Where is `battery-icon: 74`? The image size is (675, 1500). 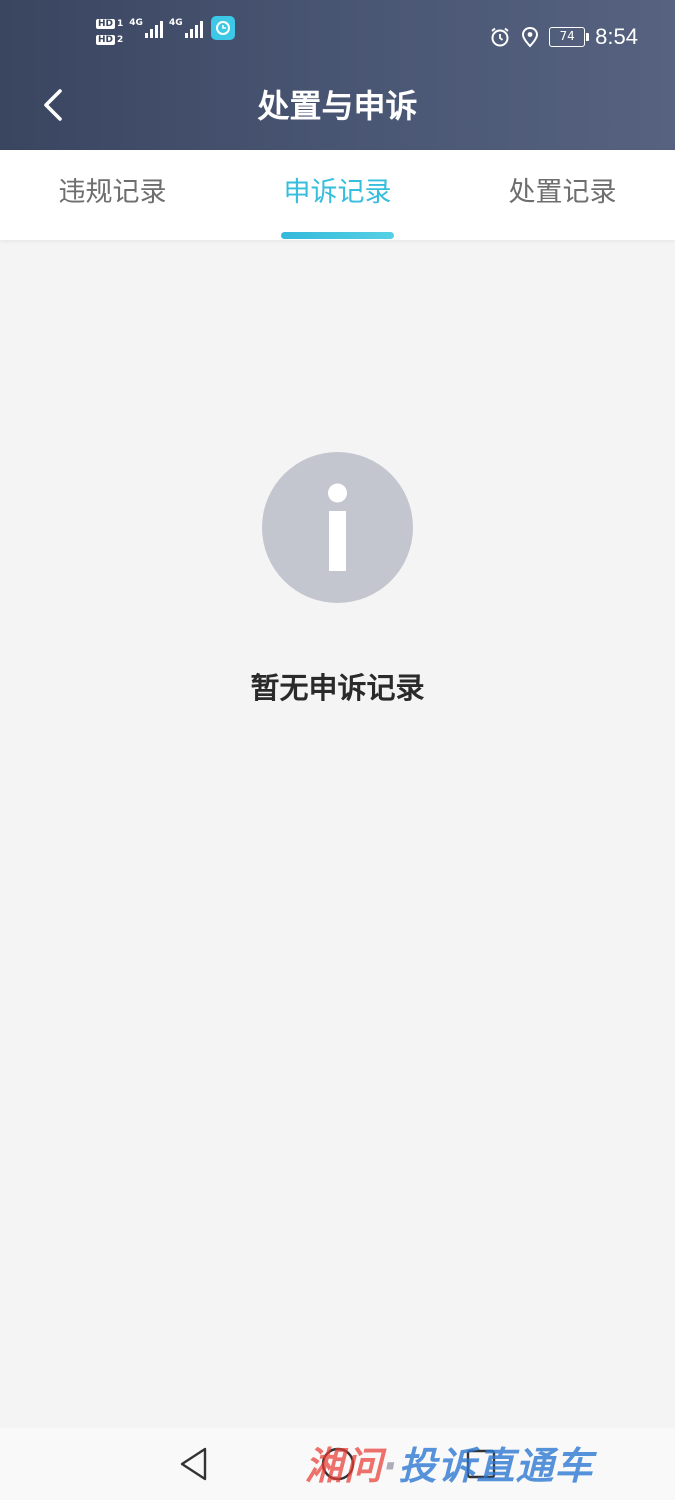
battery-icon: 74 is located at coordinates (569, 37).